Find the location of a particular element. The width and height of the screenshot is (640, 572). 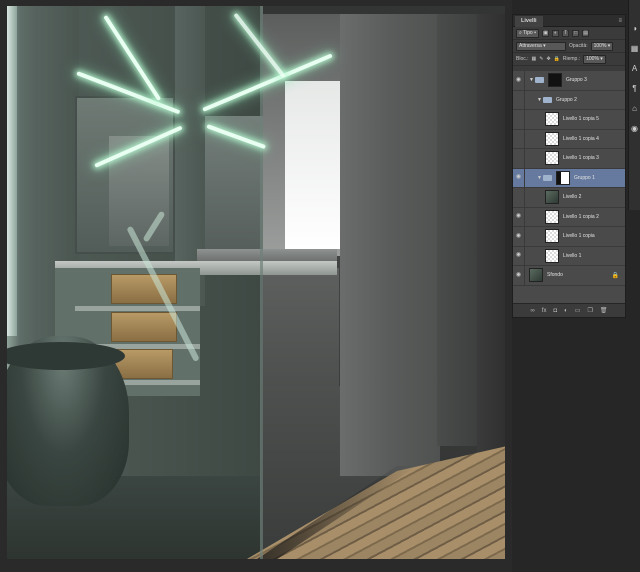

fill-value: 100% is located at coordinates (592, 58).